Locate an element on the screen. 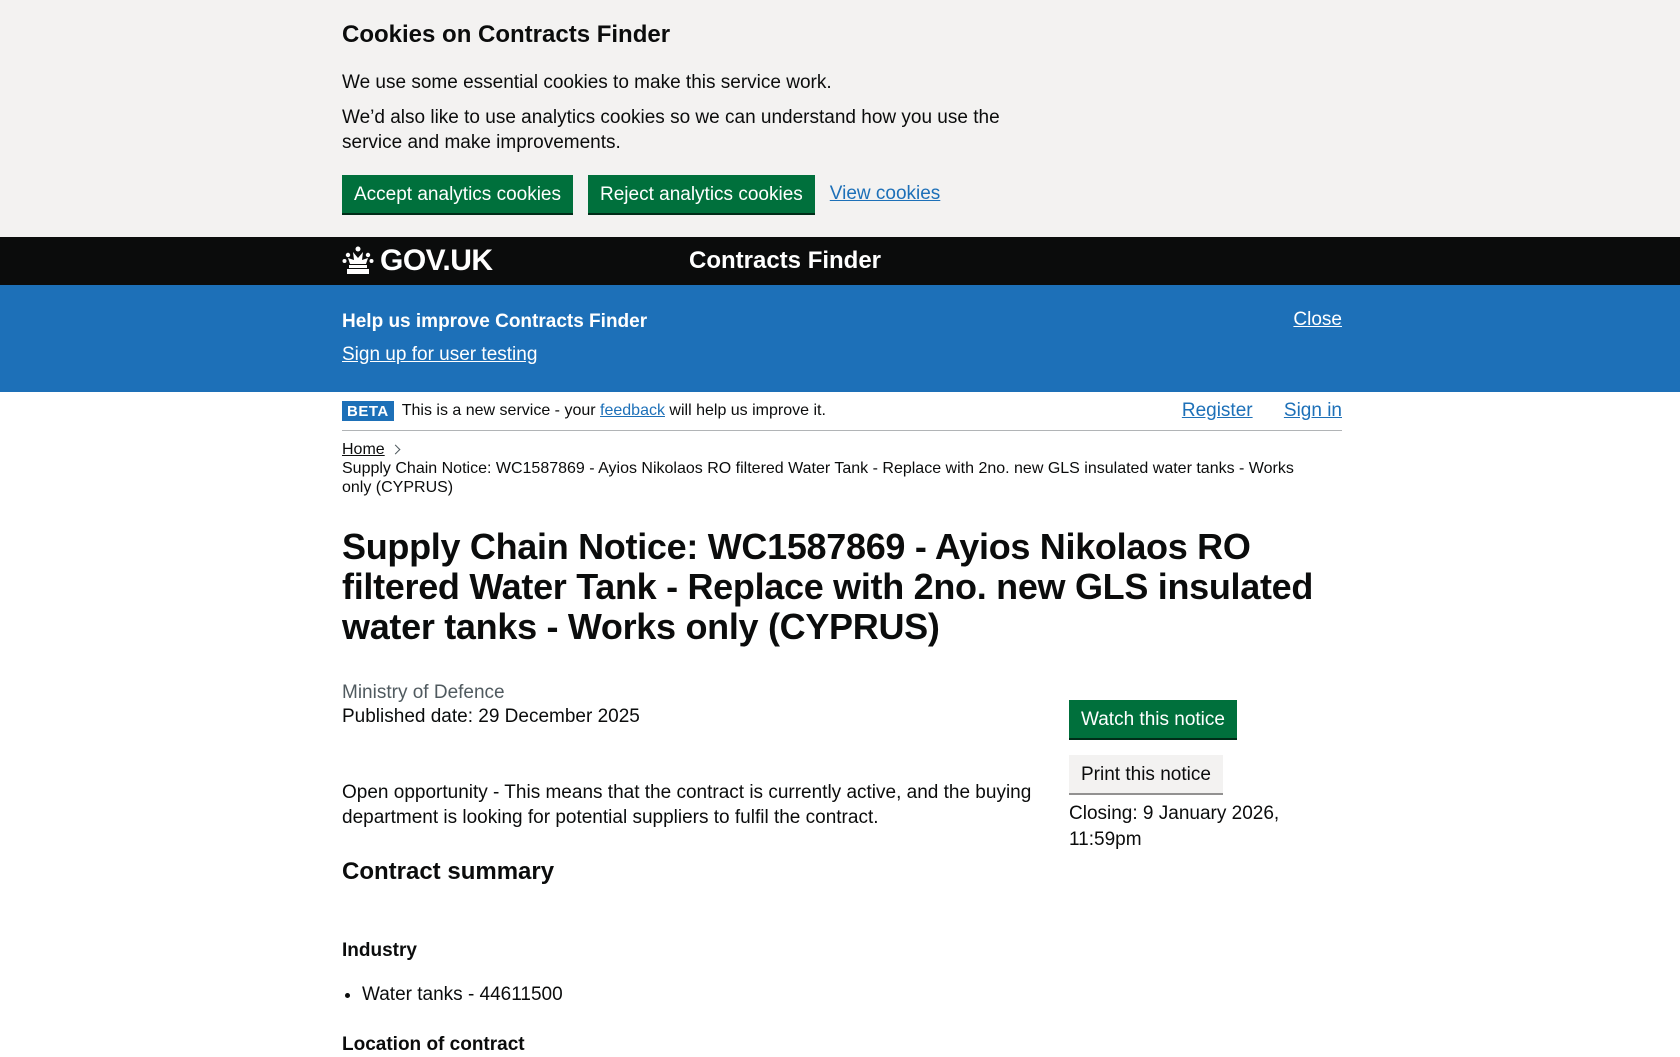 This screenshot has width=1680, height=1057. accept-cookies-button: Accept analytics cookies is located at coordinates (457, 194).